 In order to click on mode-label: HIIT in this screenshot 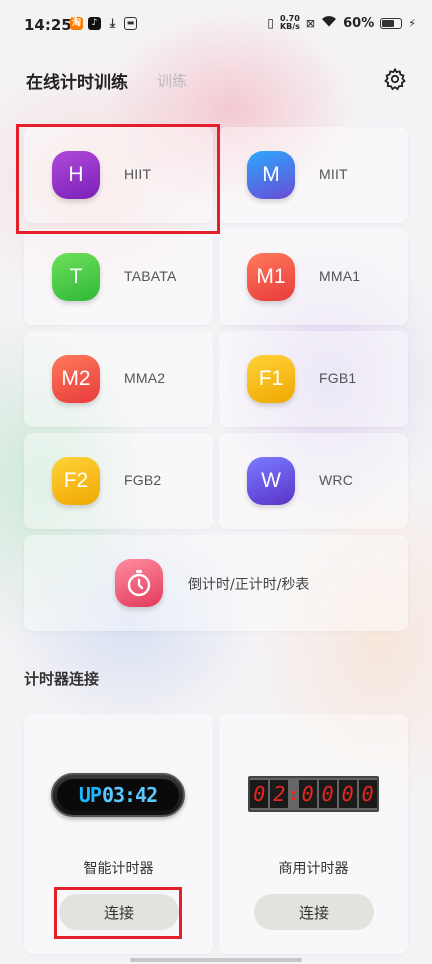, I will do `click(138, 174)`.